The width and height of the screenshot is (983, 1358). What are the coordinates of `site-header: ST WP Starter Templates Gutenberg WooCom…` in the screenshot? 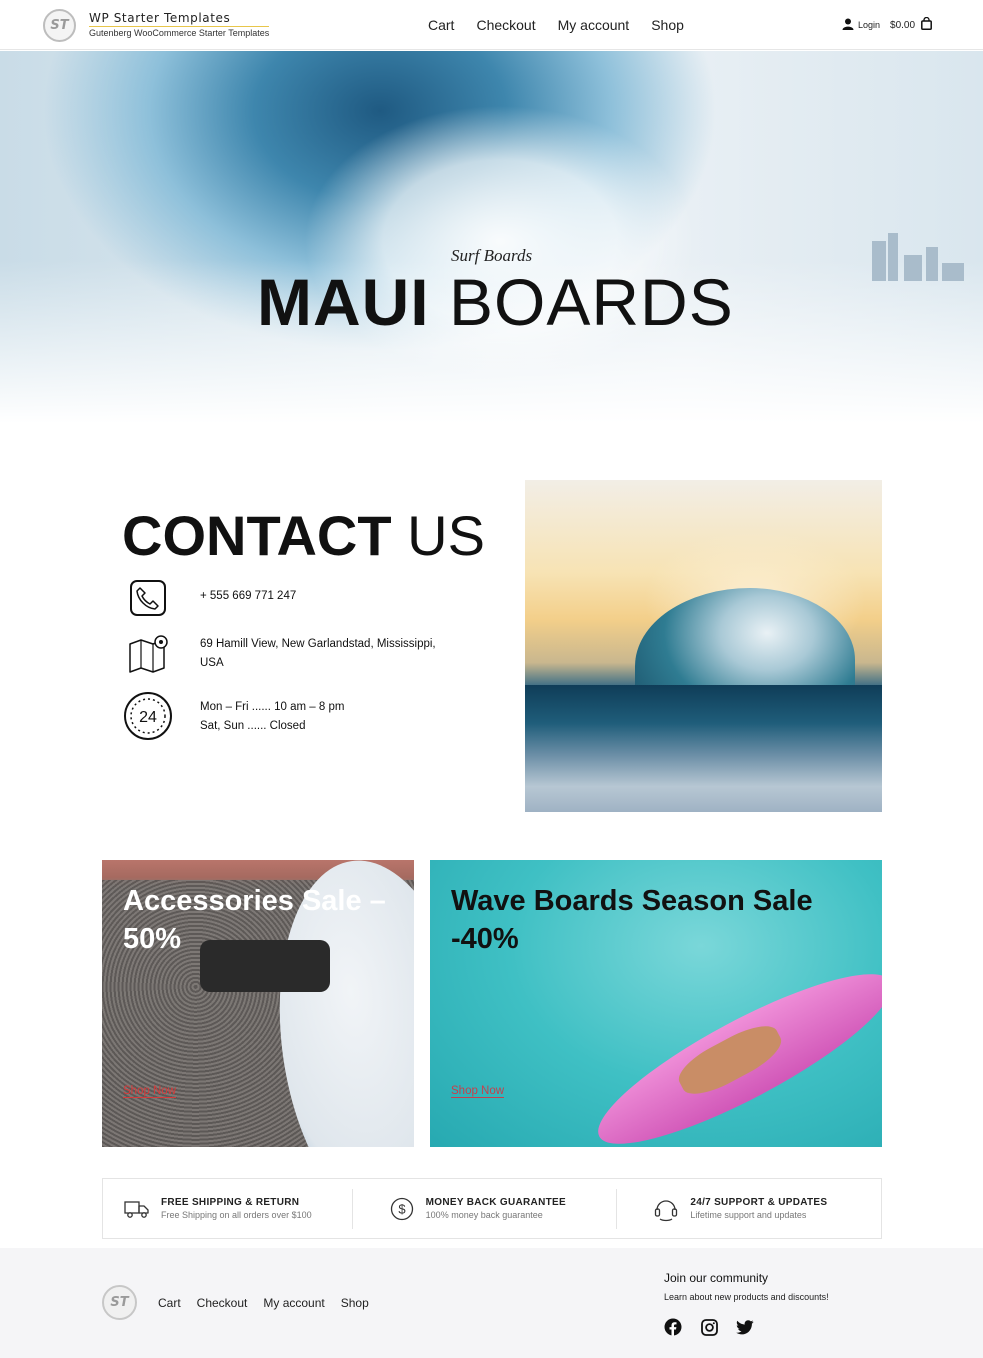 It's located at (491, 25).